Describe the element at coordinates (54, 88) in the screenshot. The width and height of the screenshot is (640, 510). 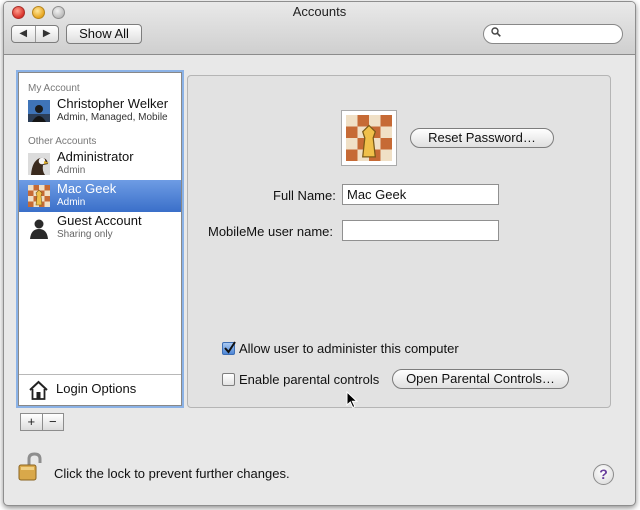
I see `my-account-header: My Account` at that location.